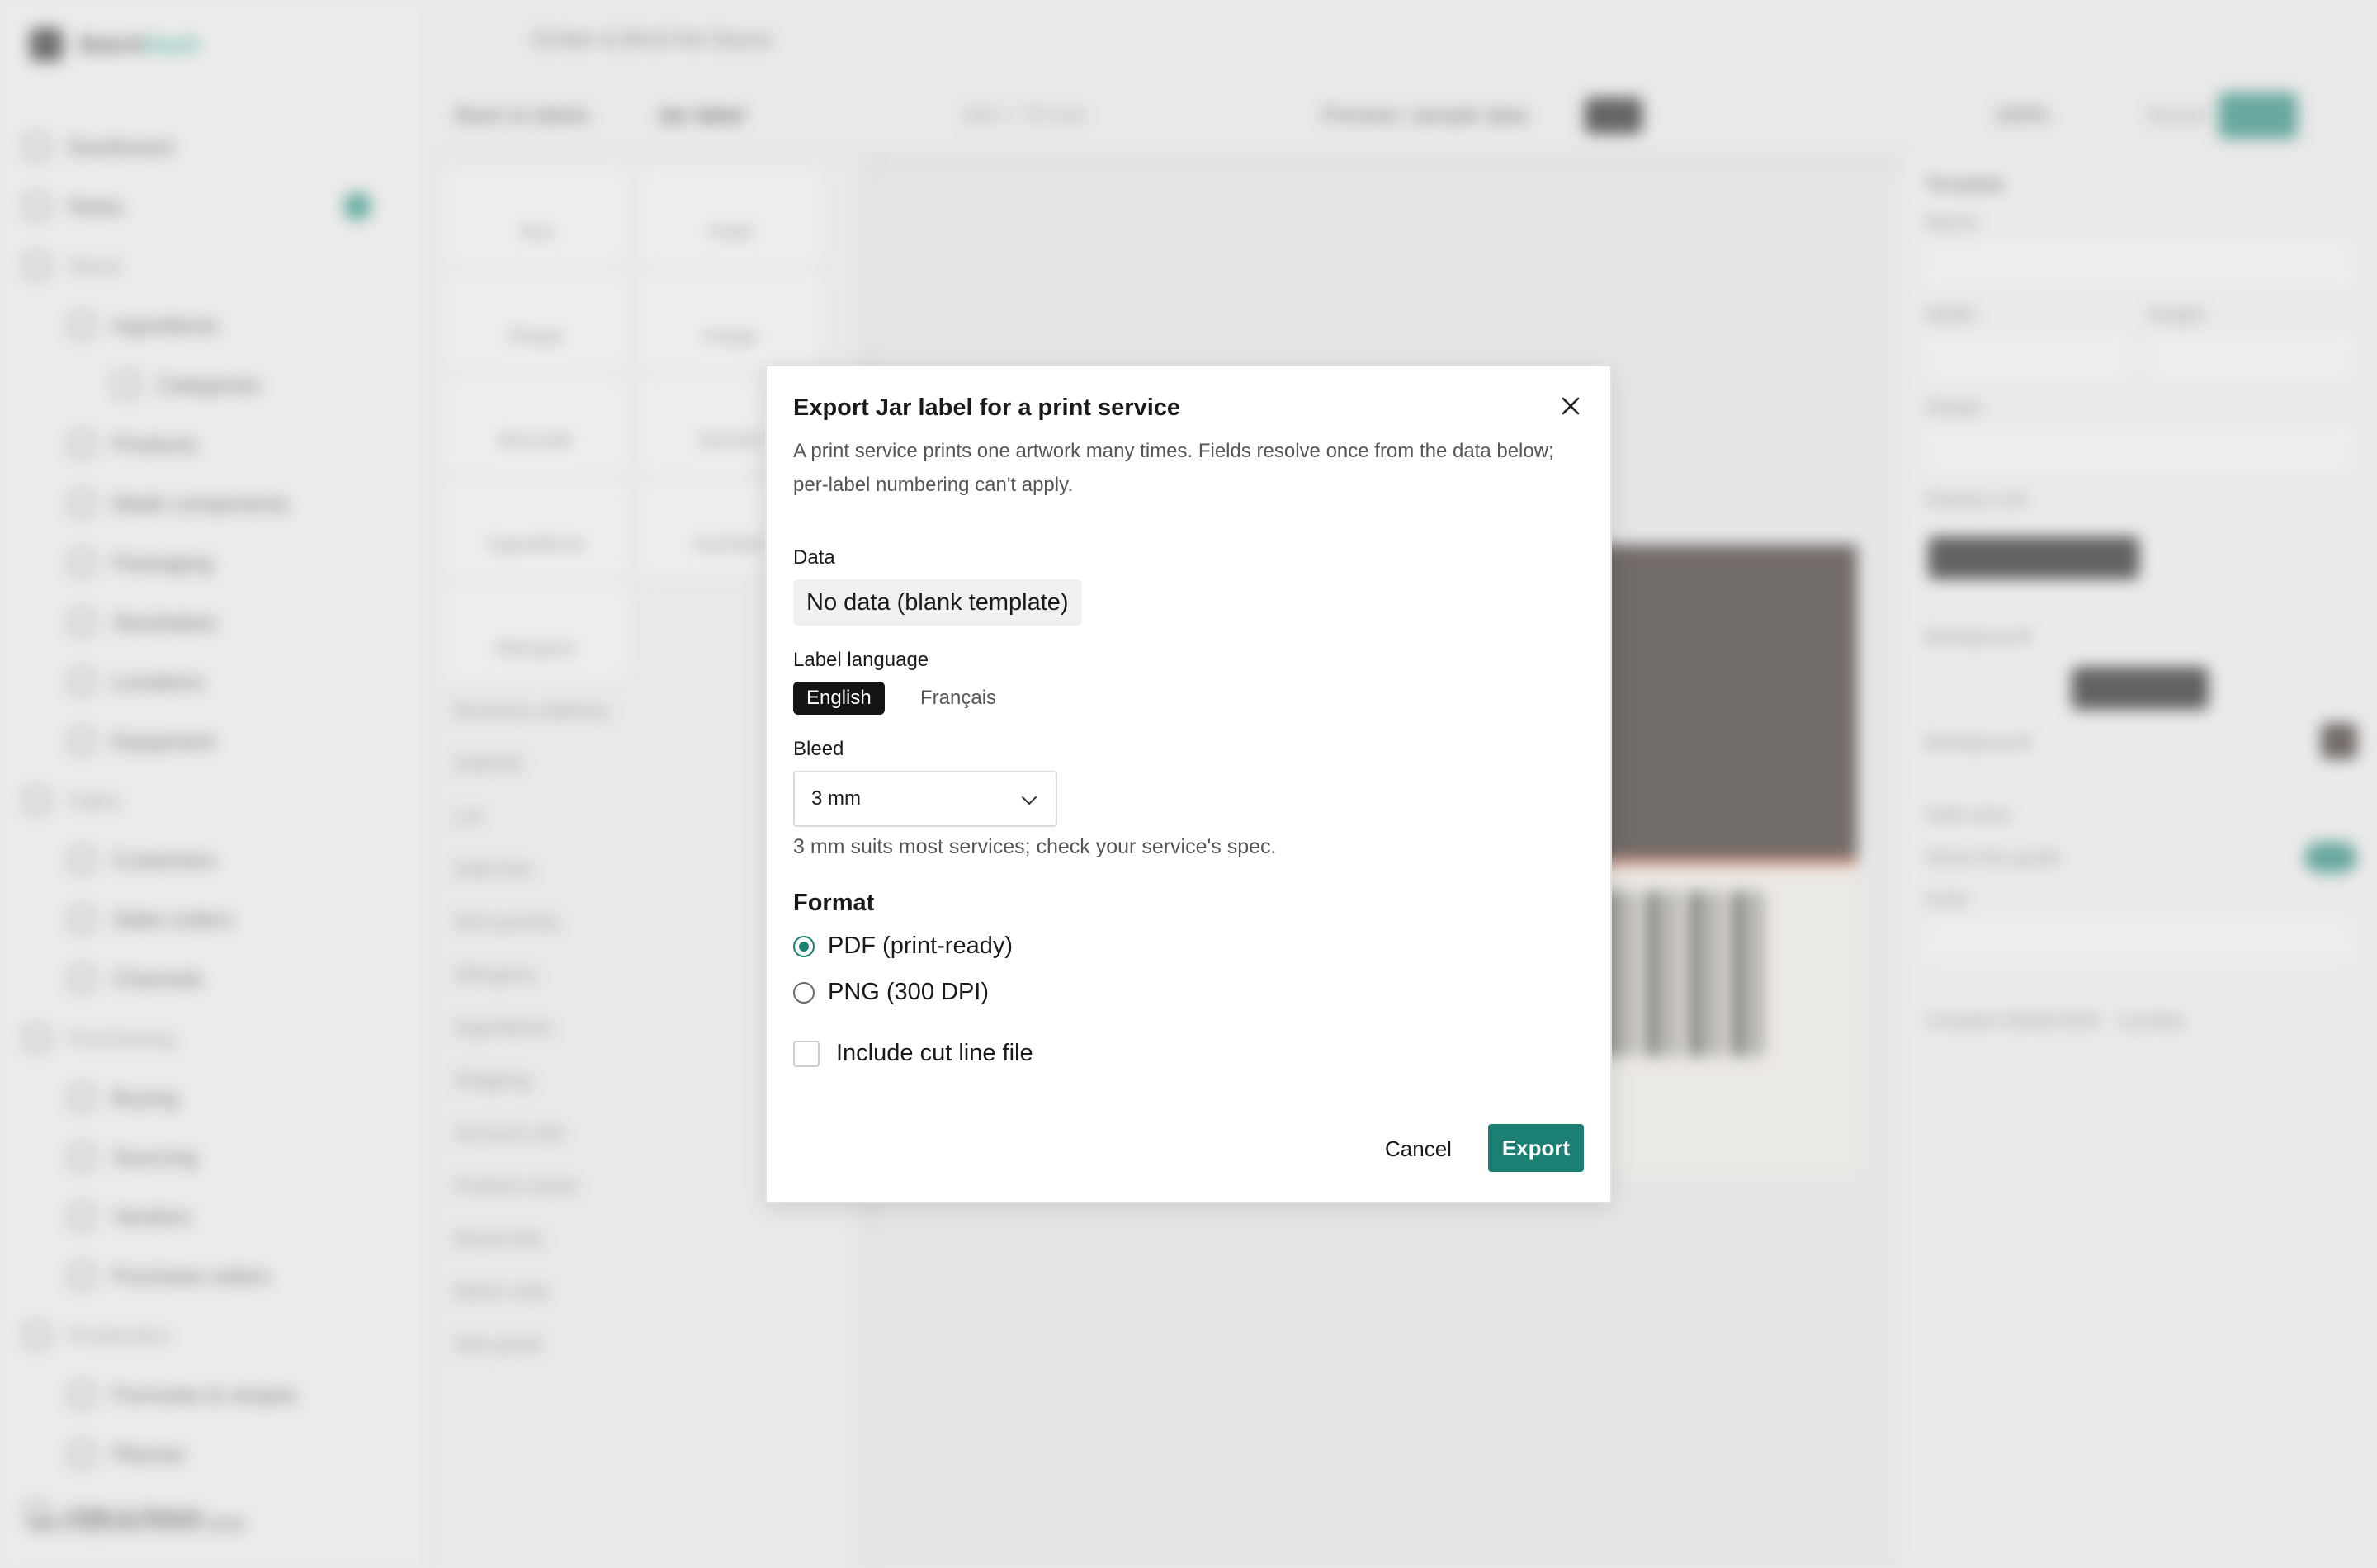  Describe the element at coordinates (1029, 800) in the screenshot. I see `chevron-down-icon` at that location.